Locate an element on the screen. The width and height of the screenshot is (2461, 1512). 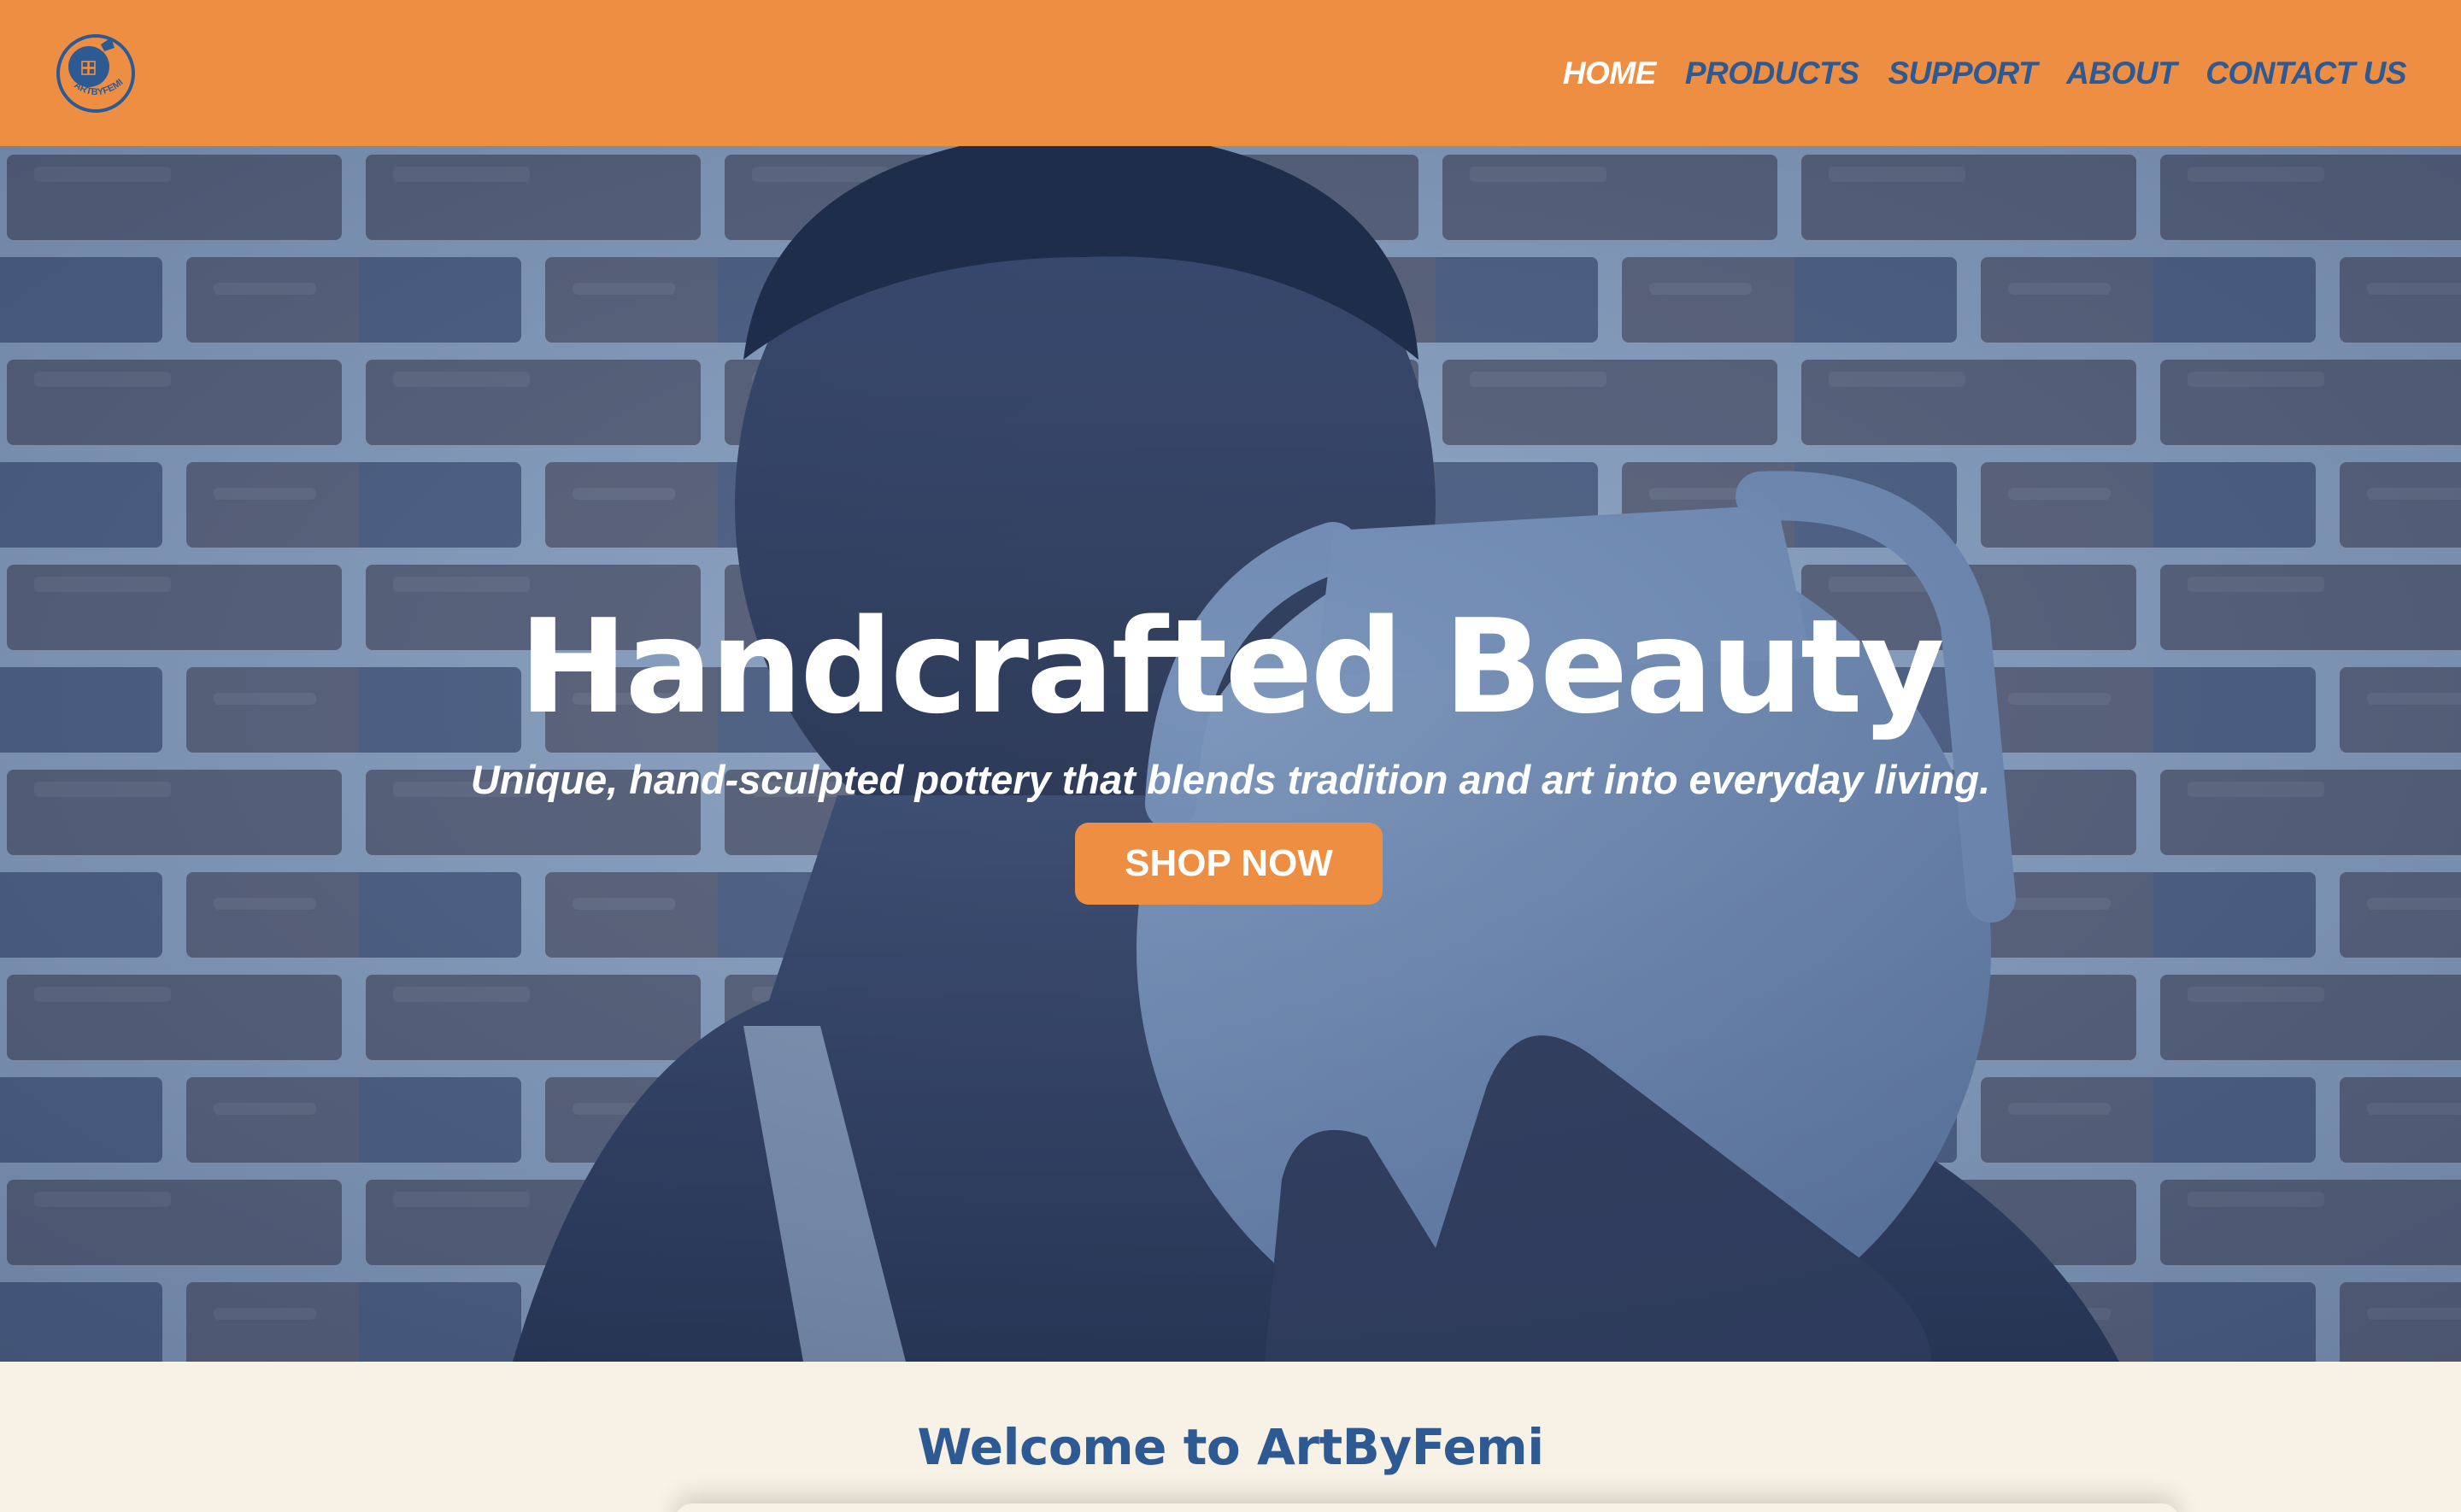
welcome-title: Welcome to ArtByFemi is located at coordinates (1230, 1447).